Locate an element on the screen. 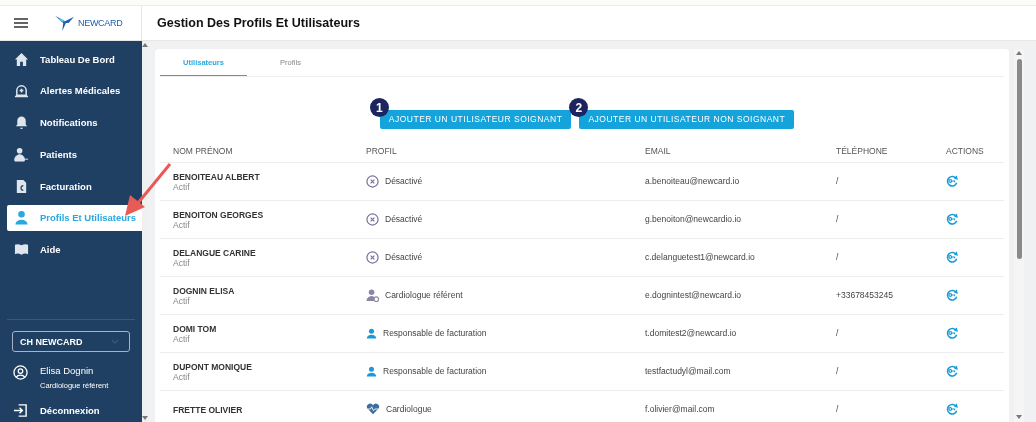 The width and height of the screenshot is (1036, 422). email-cell: g.benoiton@newcardio.io is located at coordinates (693, 219).